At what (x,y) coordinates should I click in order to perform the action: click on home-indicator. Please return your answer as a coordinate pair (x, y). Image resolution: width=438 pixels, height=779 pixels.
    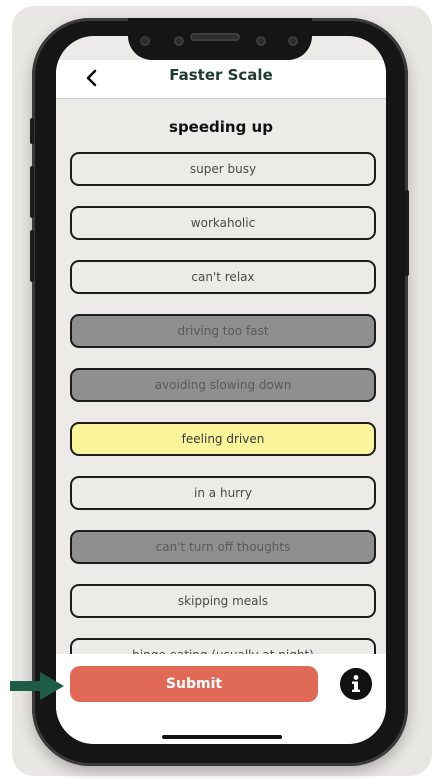
    Looking at the image, I should click on (222, 737).